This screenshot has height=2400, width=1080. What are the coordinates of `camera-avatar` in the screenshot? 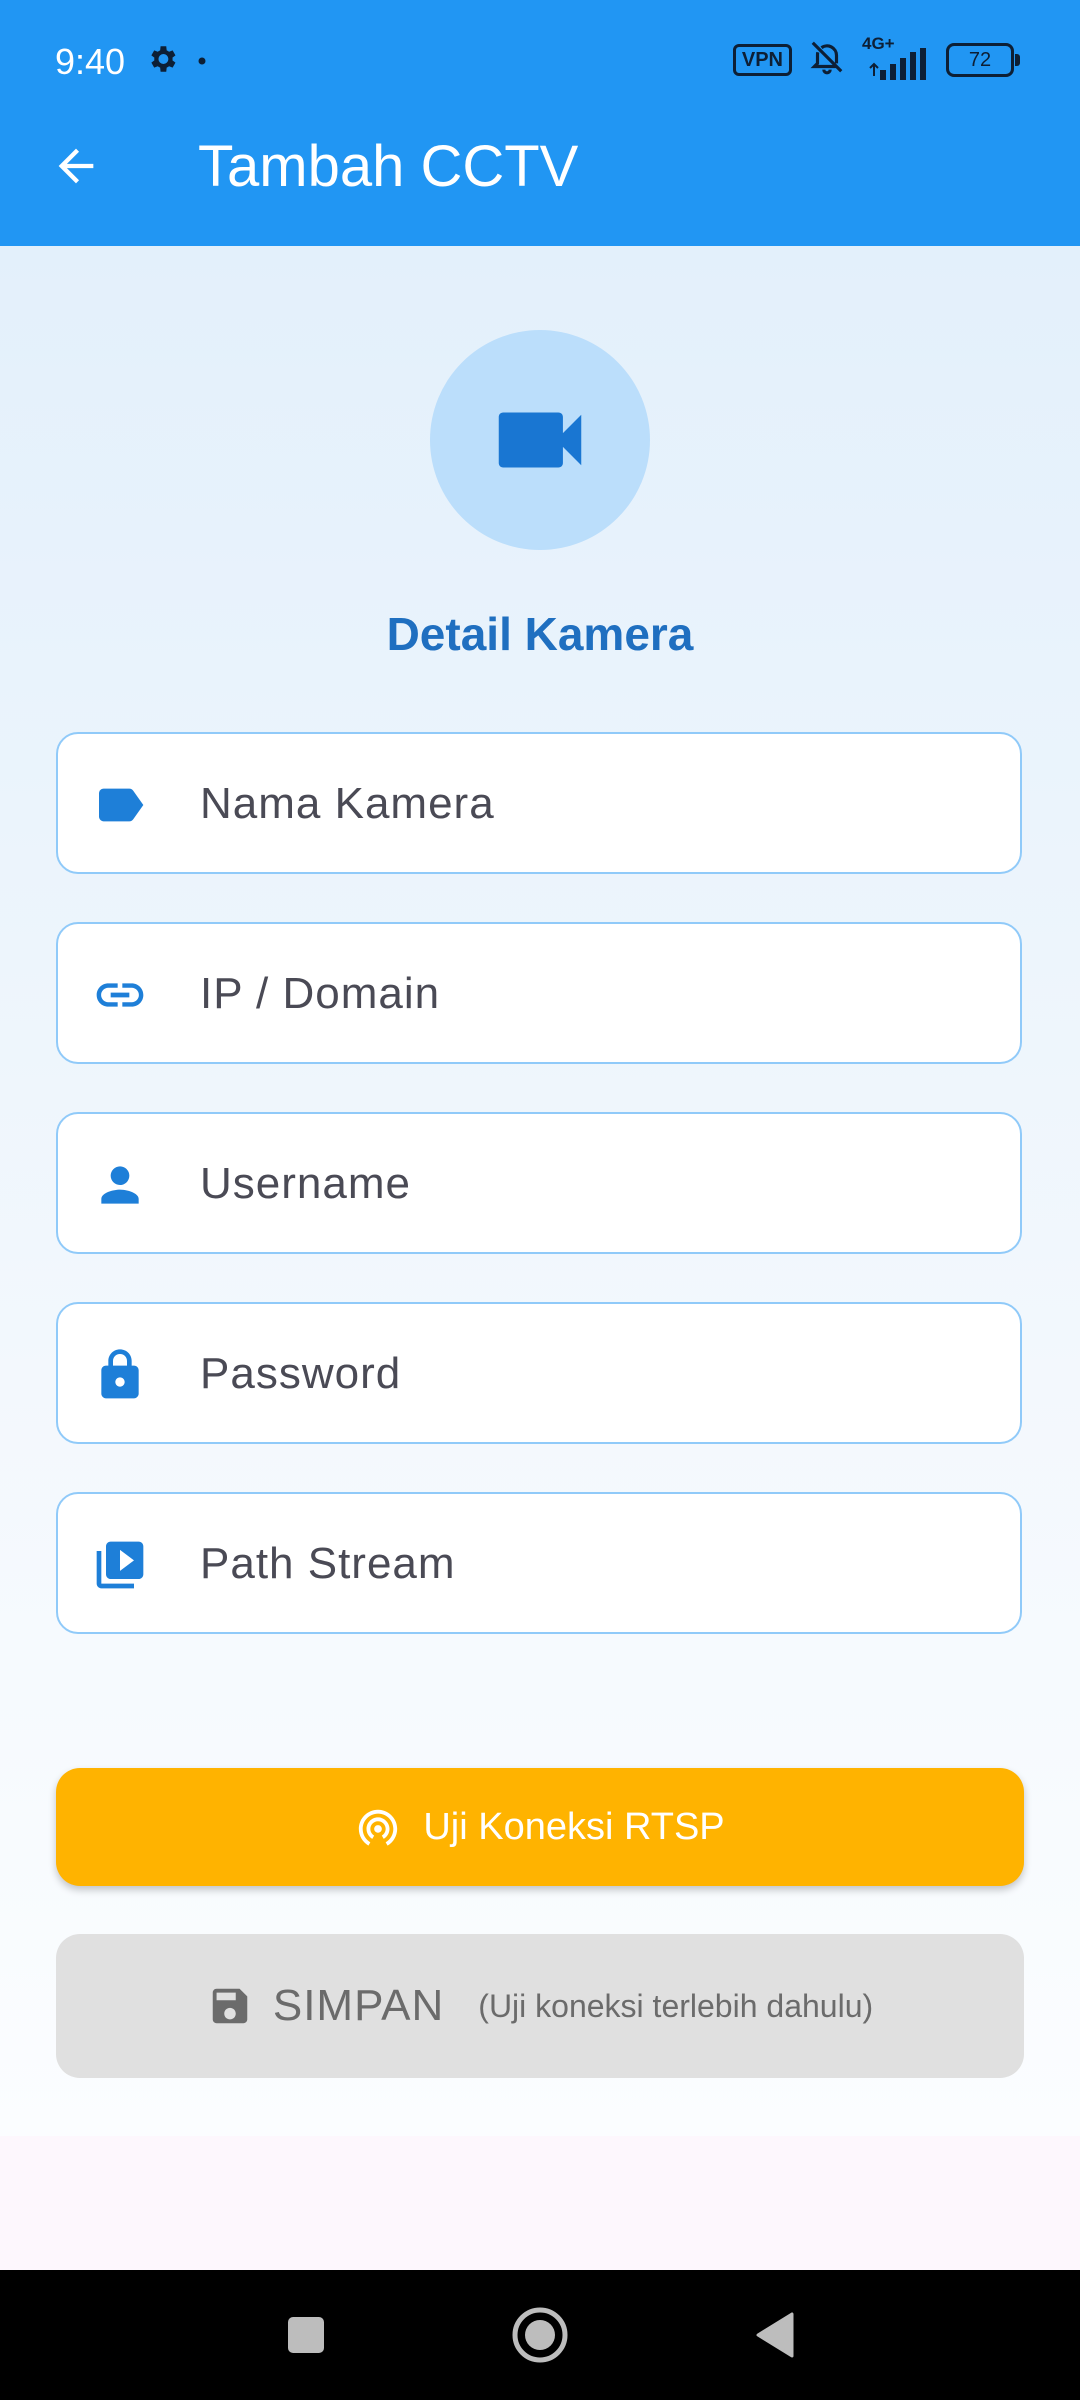 It's located at (540, 440).